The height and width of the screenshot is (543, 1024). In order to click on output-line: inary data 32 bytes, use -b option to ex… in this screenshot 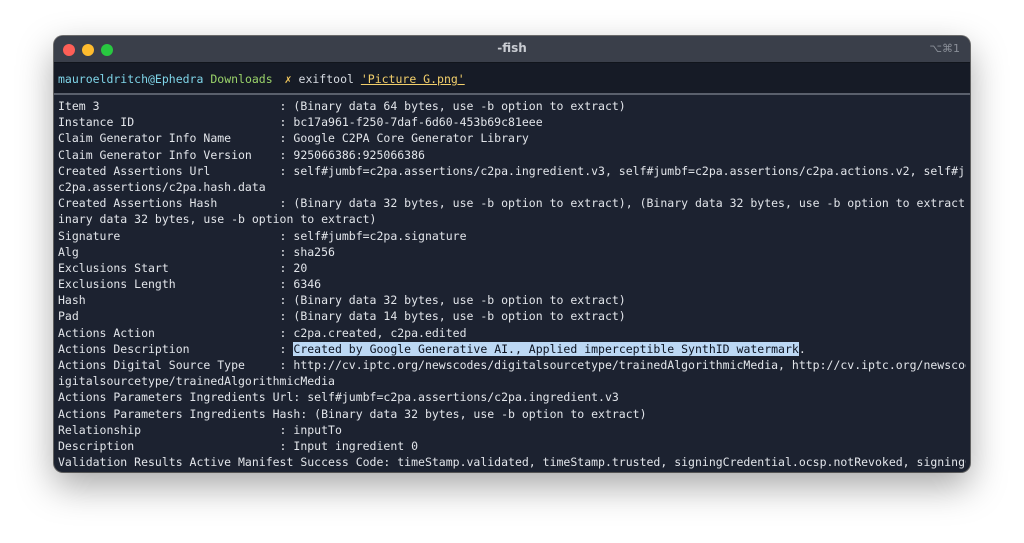, I will do `click(217, 219)`.